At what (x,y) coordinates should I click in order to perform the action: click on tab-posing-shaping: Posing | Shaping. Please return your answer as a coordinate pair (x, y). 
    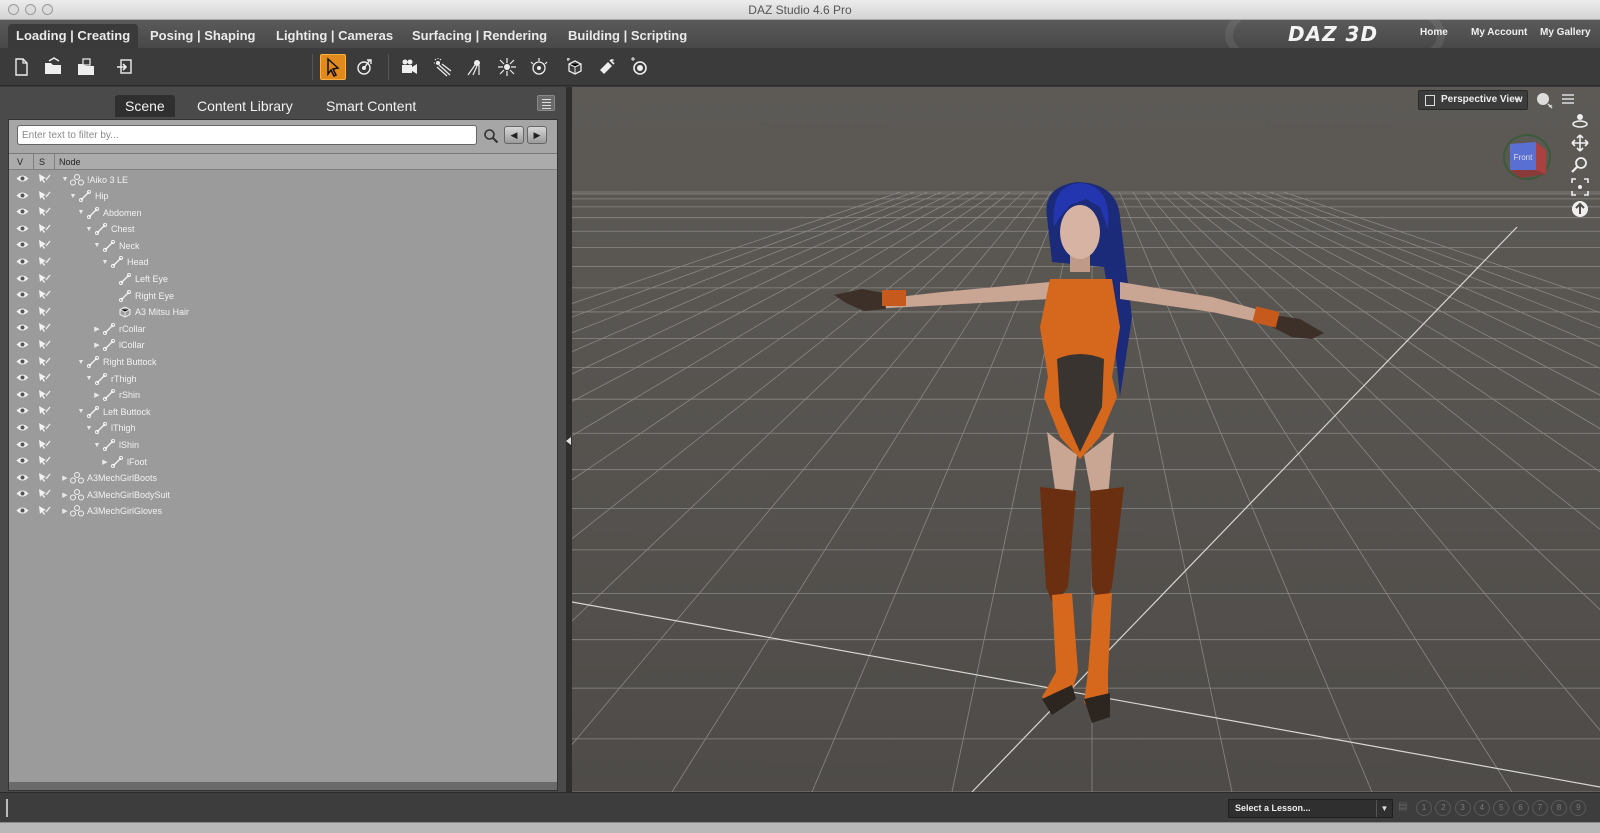
    Looking at the image, I should click on (202, 36).